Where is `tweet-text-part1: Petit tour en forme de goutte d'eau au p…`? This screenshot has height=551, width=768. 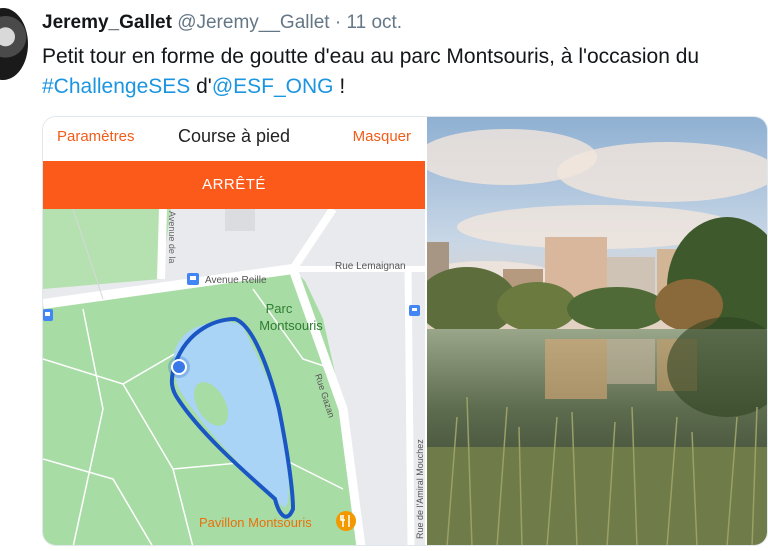
tweet-text-part1: Petit tour en forme de goutte d'eau au p… is located at coordinates (371, 56).